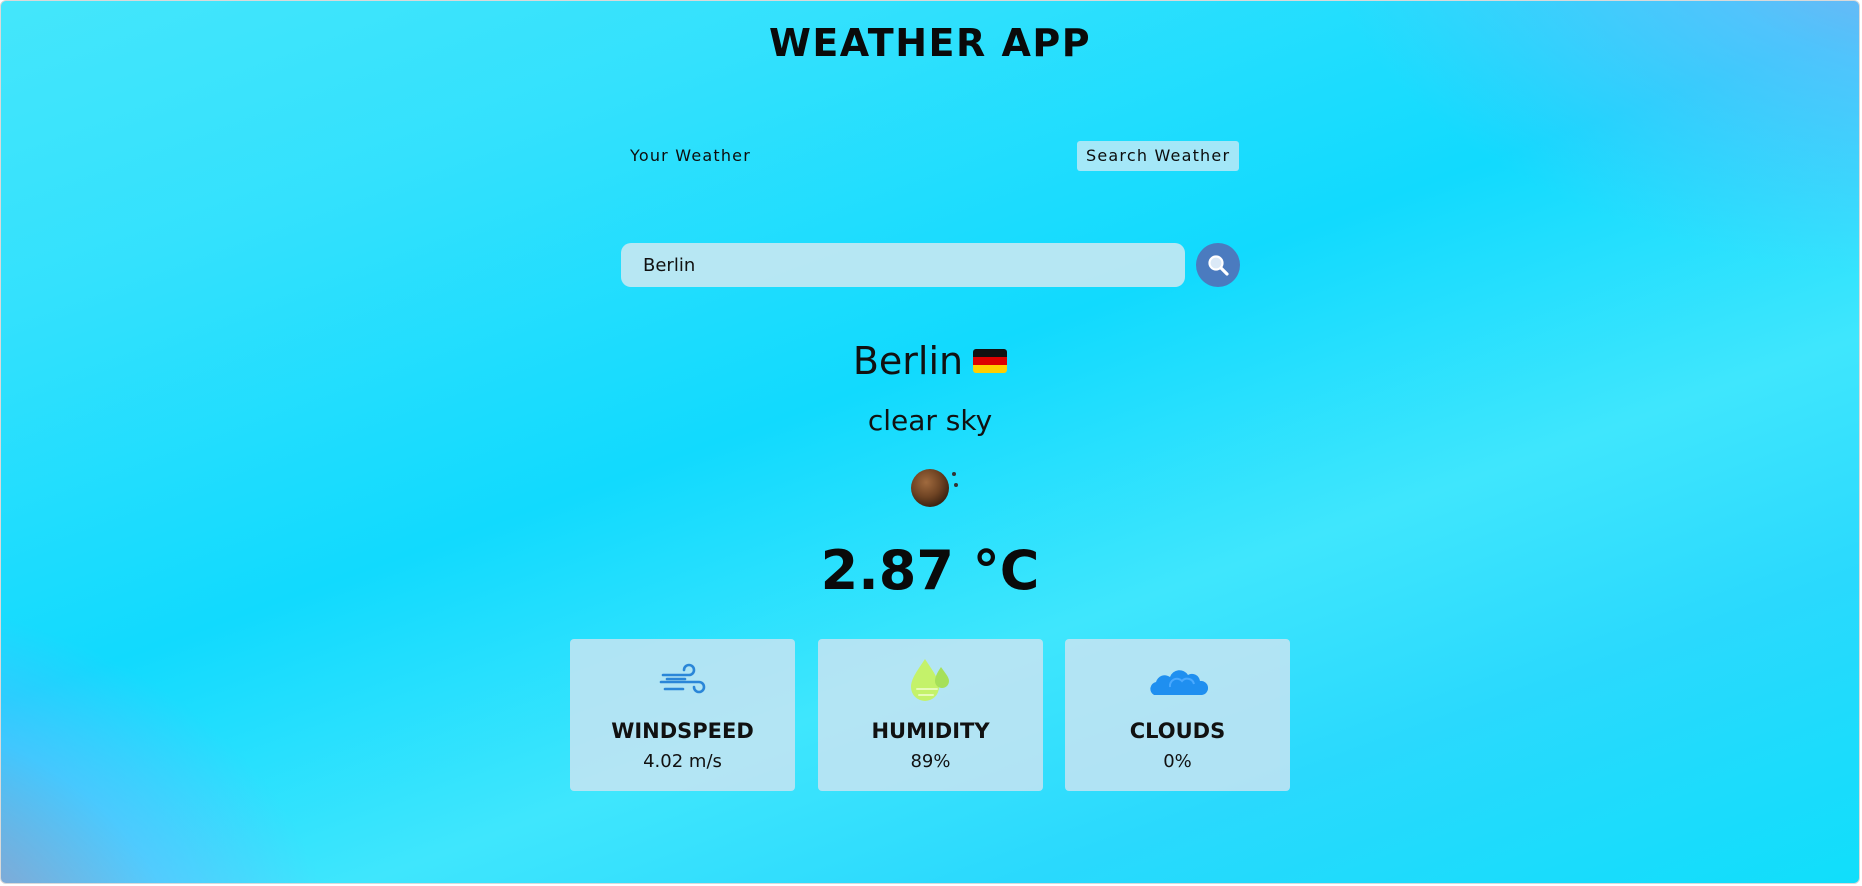 This screenshot has width=1862, height=886. Describe the element at coordinates (930, 761) in the screenshot. I see `humidity-value: 89%` at that location.